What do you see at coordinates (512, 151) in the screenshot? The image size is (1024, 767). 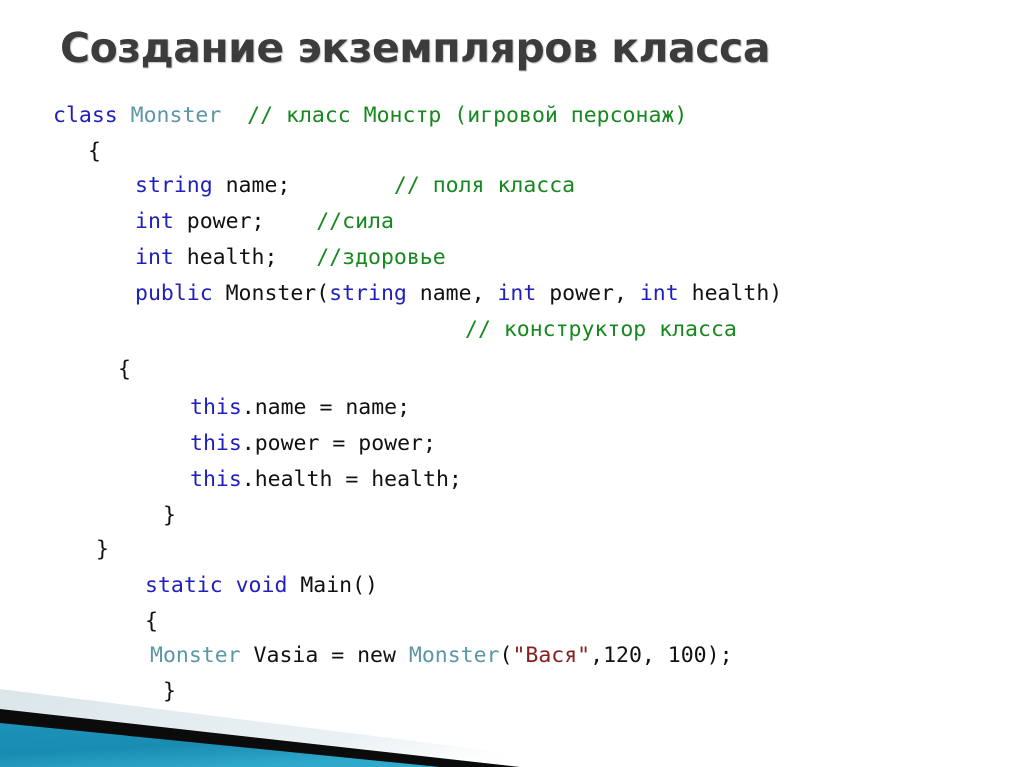 I see `line-class-open-brace: {` at bounding box center [512, 151].